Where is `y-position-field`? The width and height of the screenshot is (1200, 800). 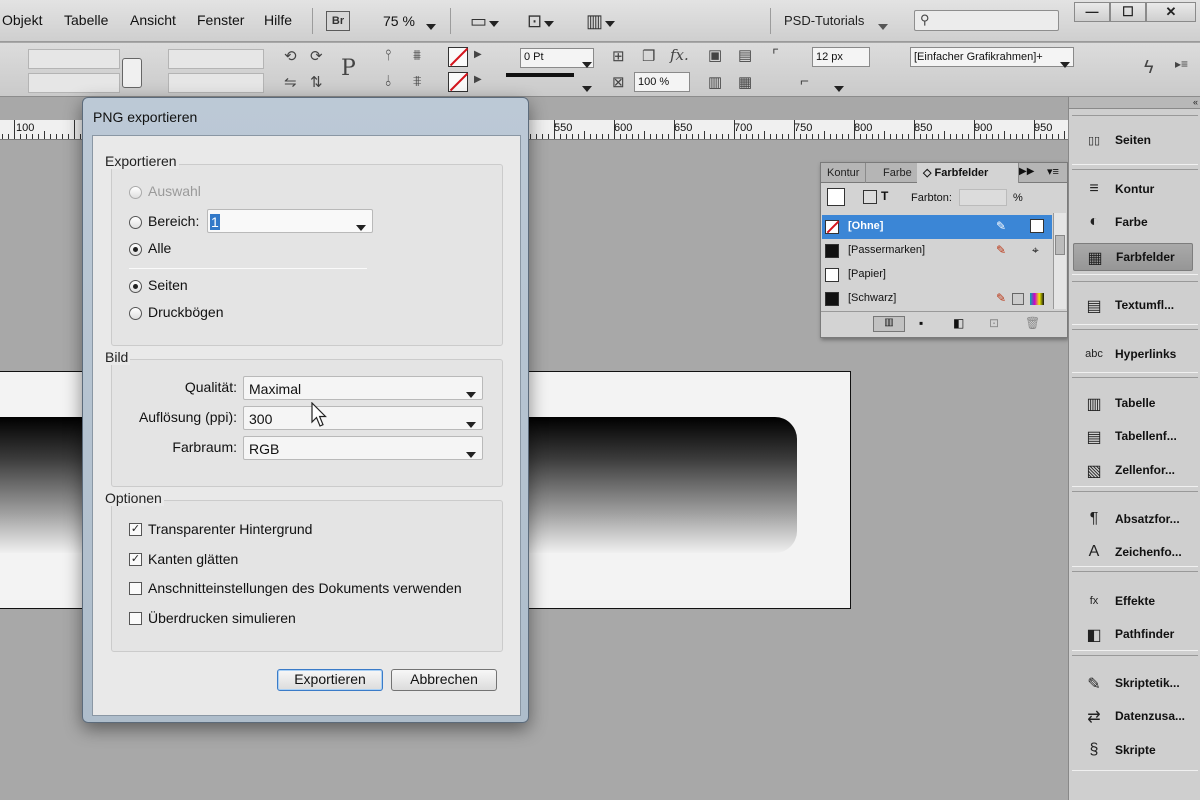
y-position-field is located at coordinates (74, 83).